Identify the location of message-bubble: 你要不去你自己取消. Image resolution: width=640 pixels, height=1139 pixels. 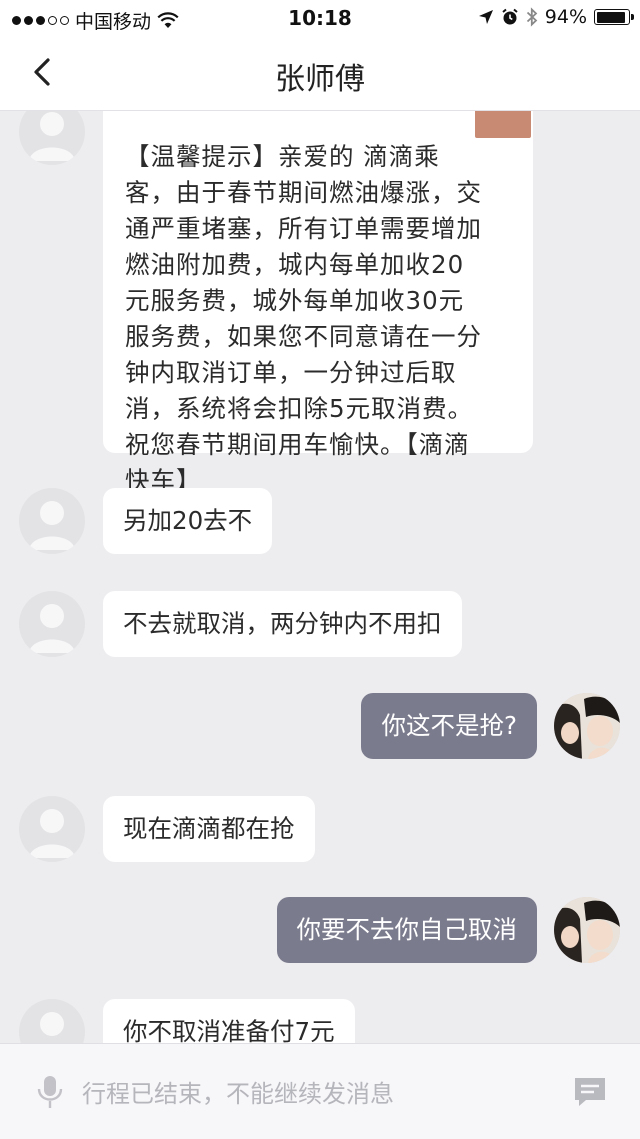
(406, 930).